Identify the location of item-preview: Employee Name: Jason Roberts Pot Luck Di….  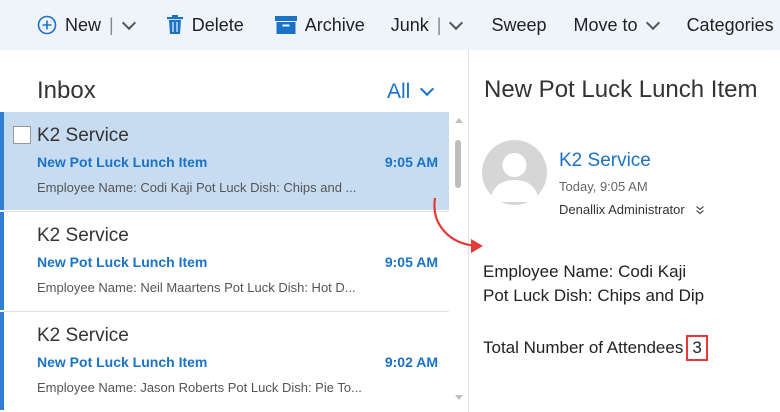
(199, 387).